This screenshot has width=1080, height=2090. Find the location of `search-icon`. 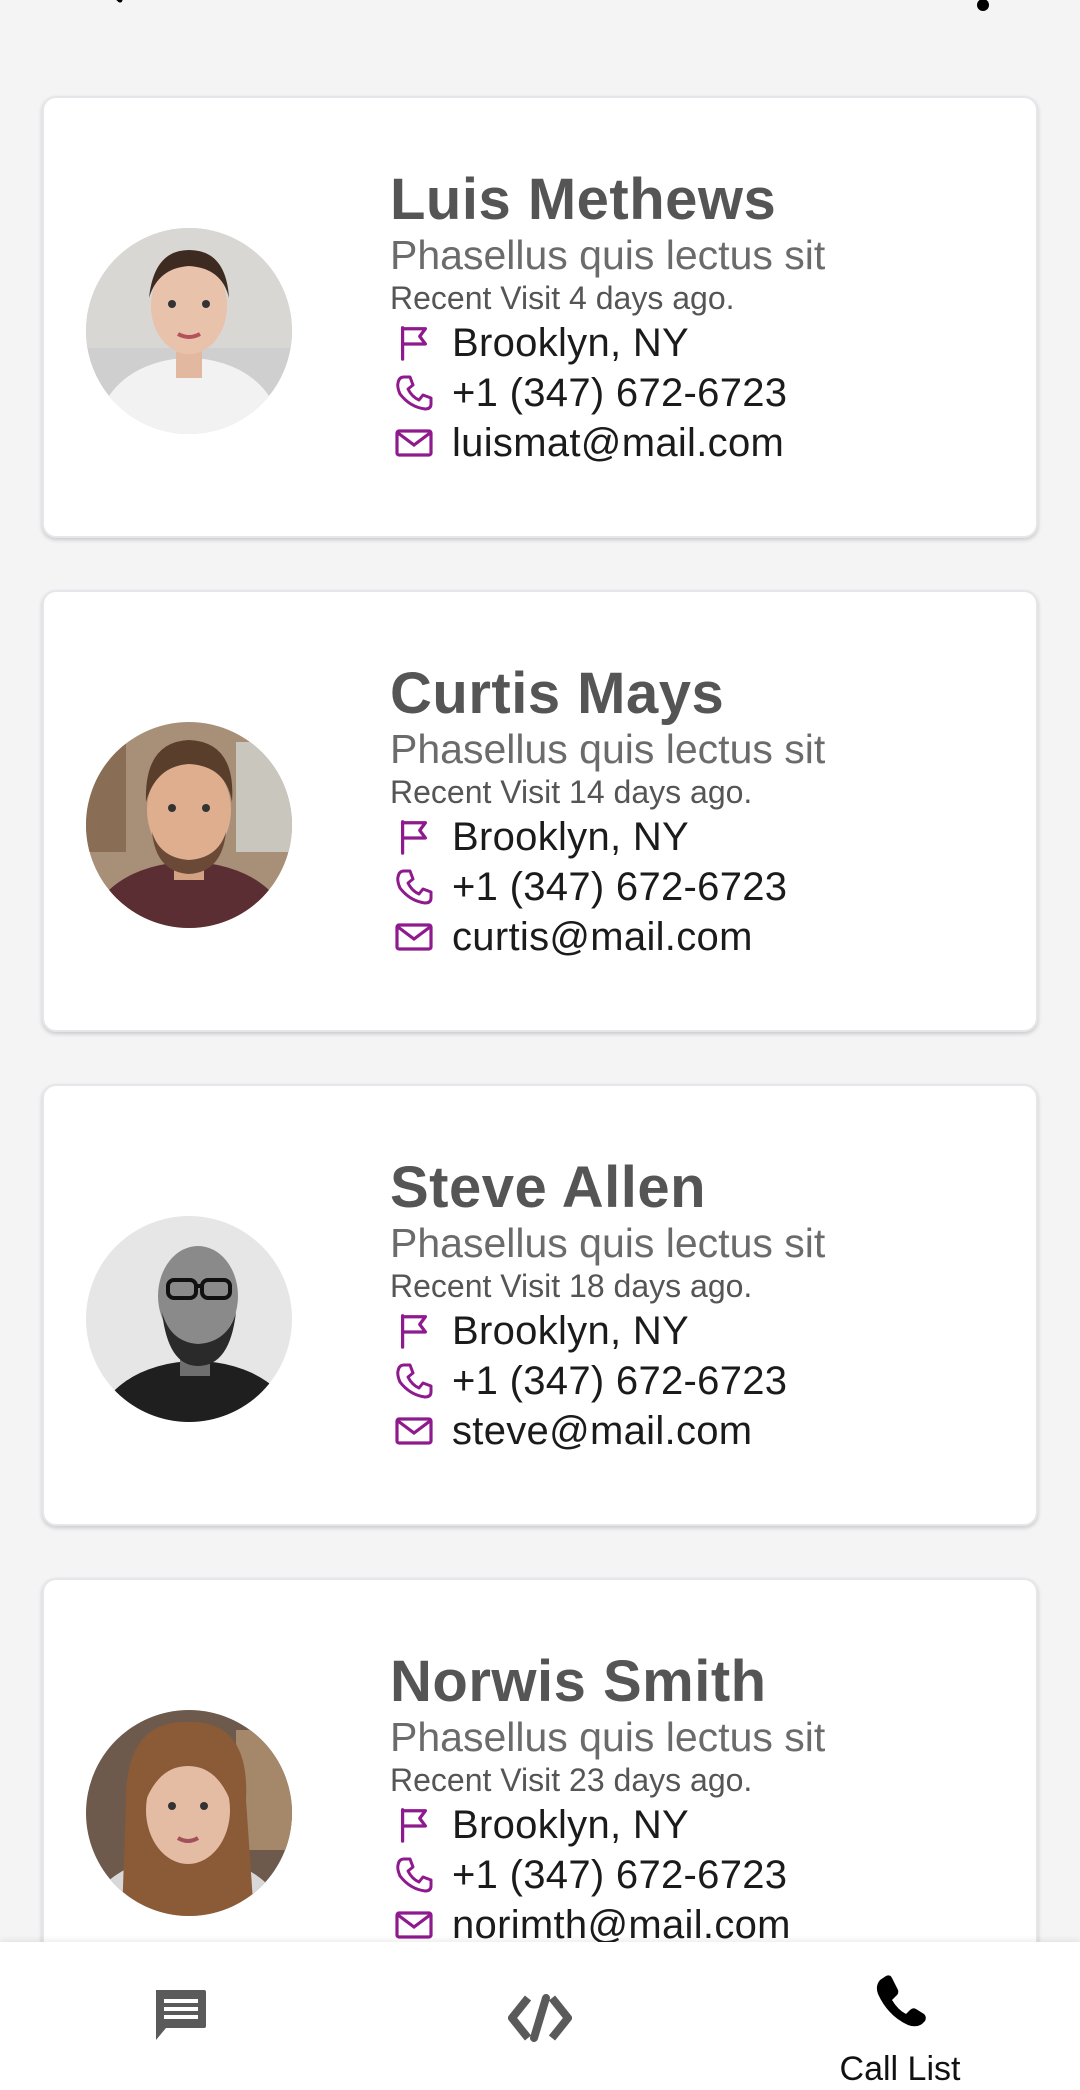

search-icon is located at coordinates (100, 7).